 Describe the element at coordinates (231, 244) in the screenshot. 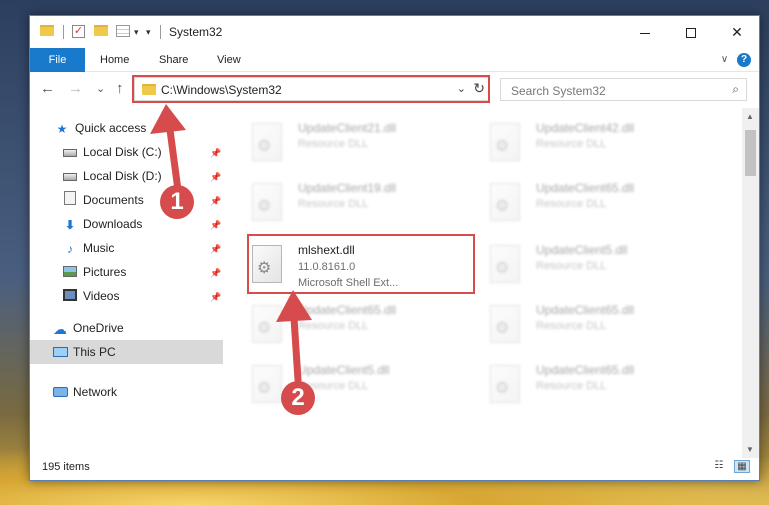

I see `annotation-arrows` at that location.